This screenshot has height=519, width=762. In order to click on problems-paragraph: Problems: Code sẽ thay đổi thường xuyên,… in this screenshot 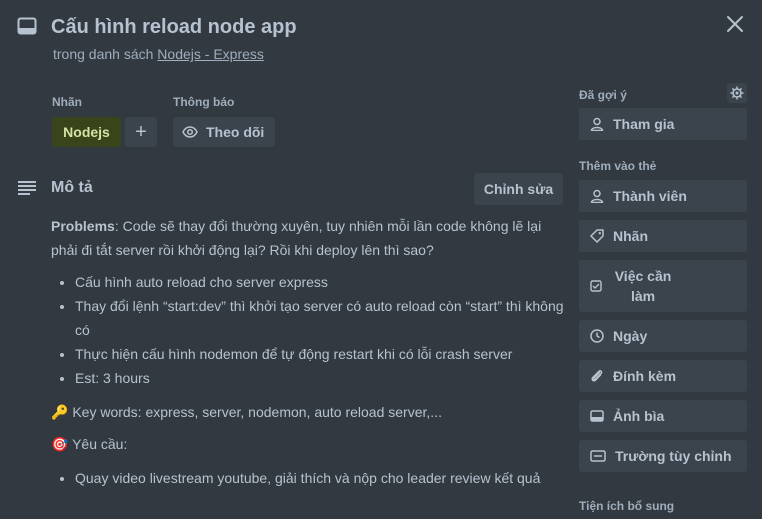, I will do `click(311, 238)`.